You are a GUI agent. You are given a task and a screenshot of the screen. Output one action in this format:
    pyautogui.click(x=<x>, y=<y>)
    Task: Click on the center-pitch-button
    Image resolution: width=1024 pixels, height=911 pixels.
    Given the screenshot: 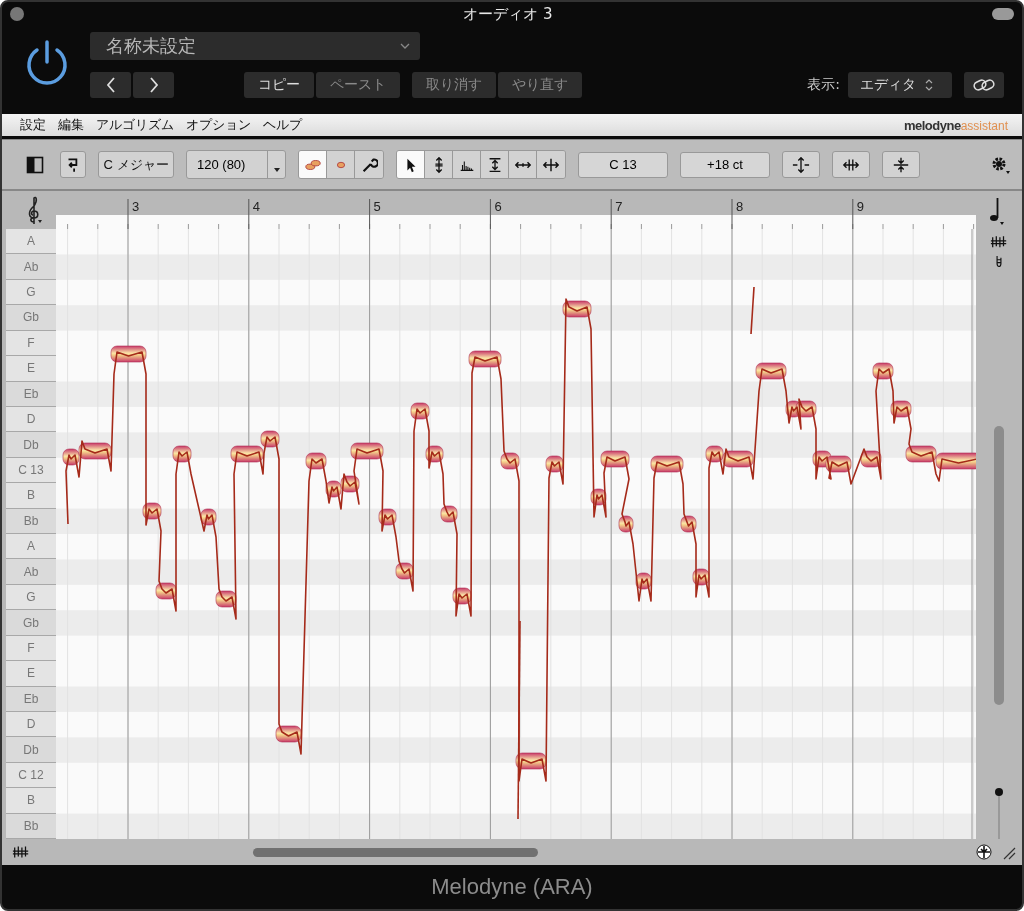 What is the action you would take?
    pyautogui.click(x=801, y=164)
    